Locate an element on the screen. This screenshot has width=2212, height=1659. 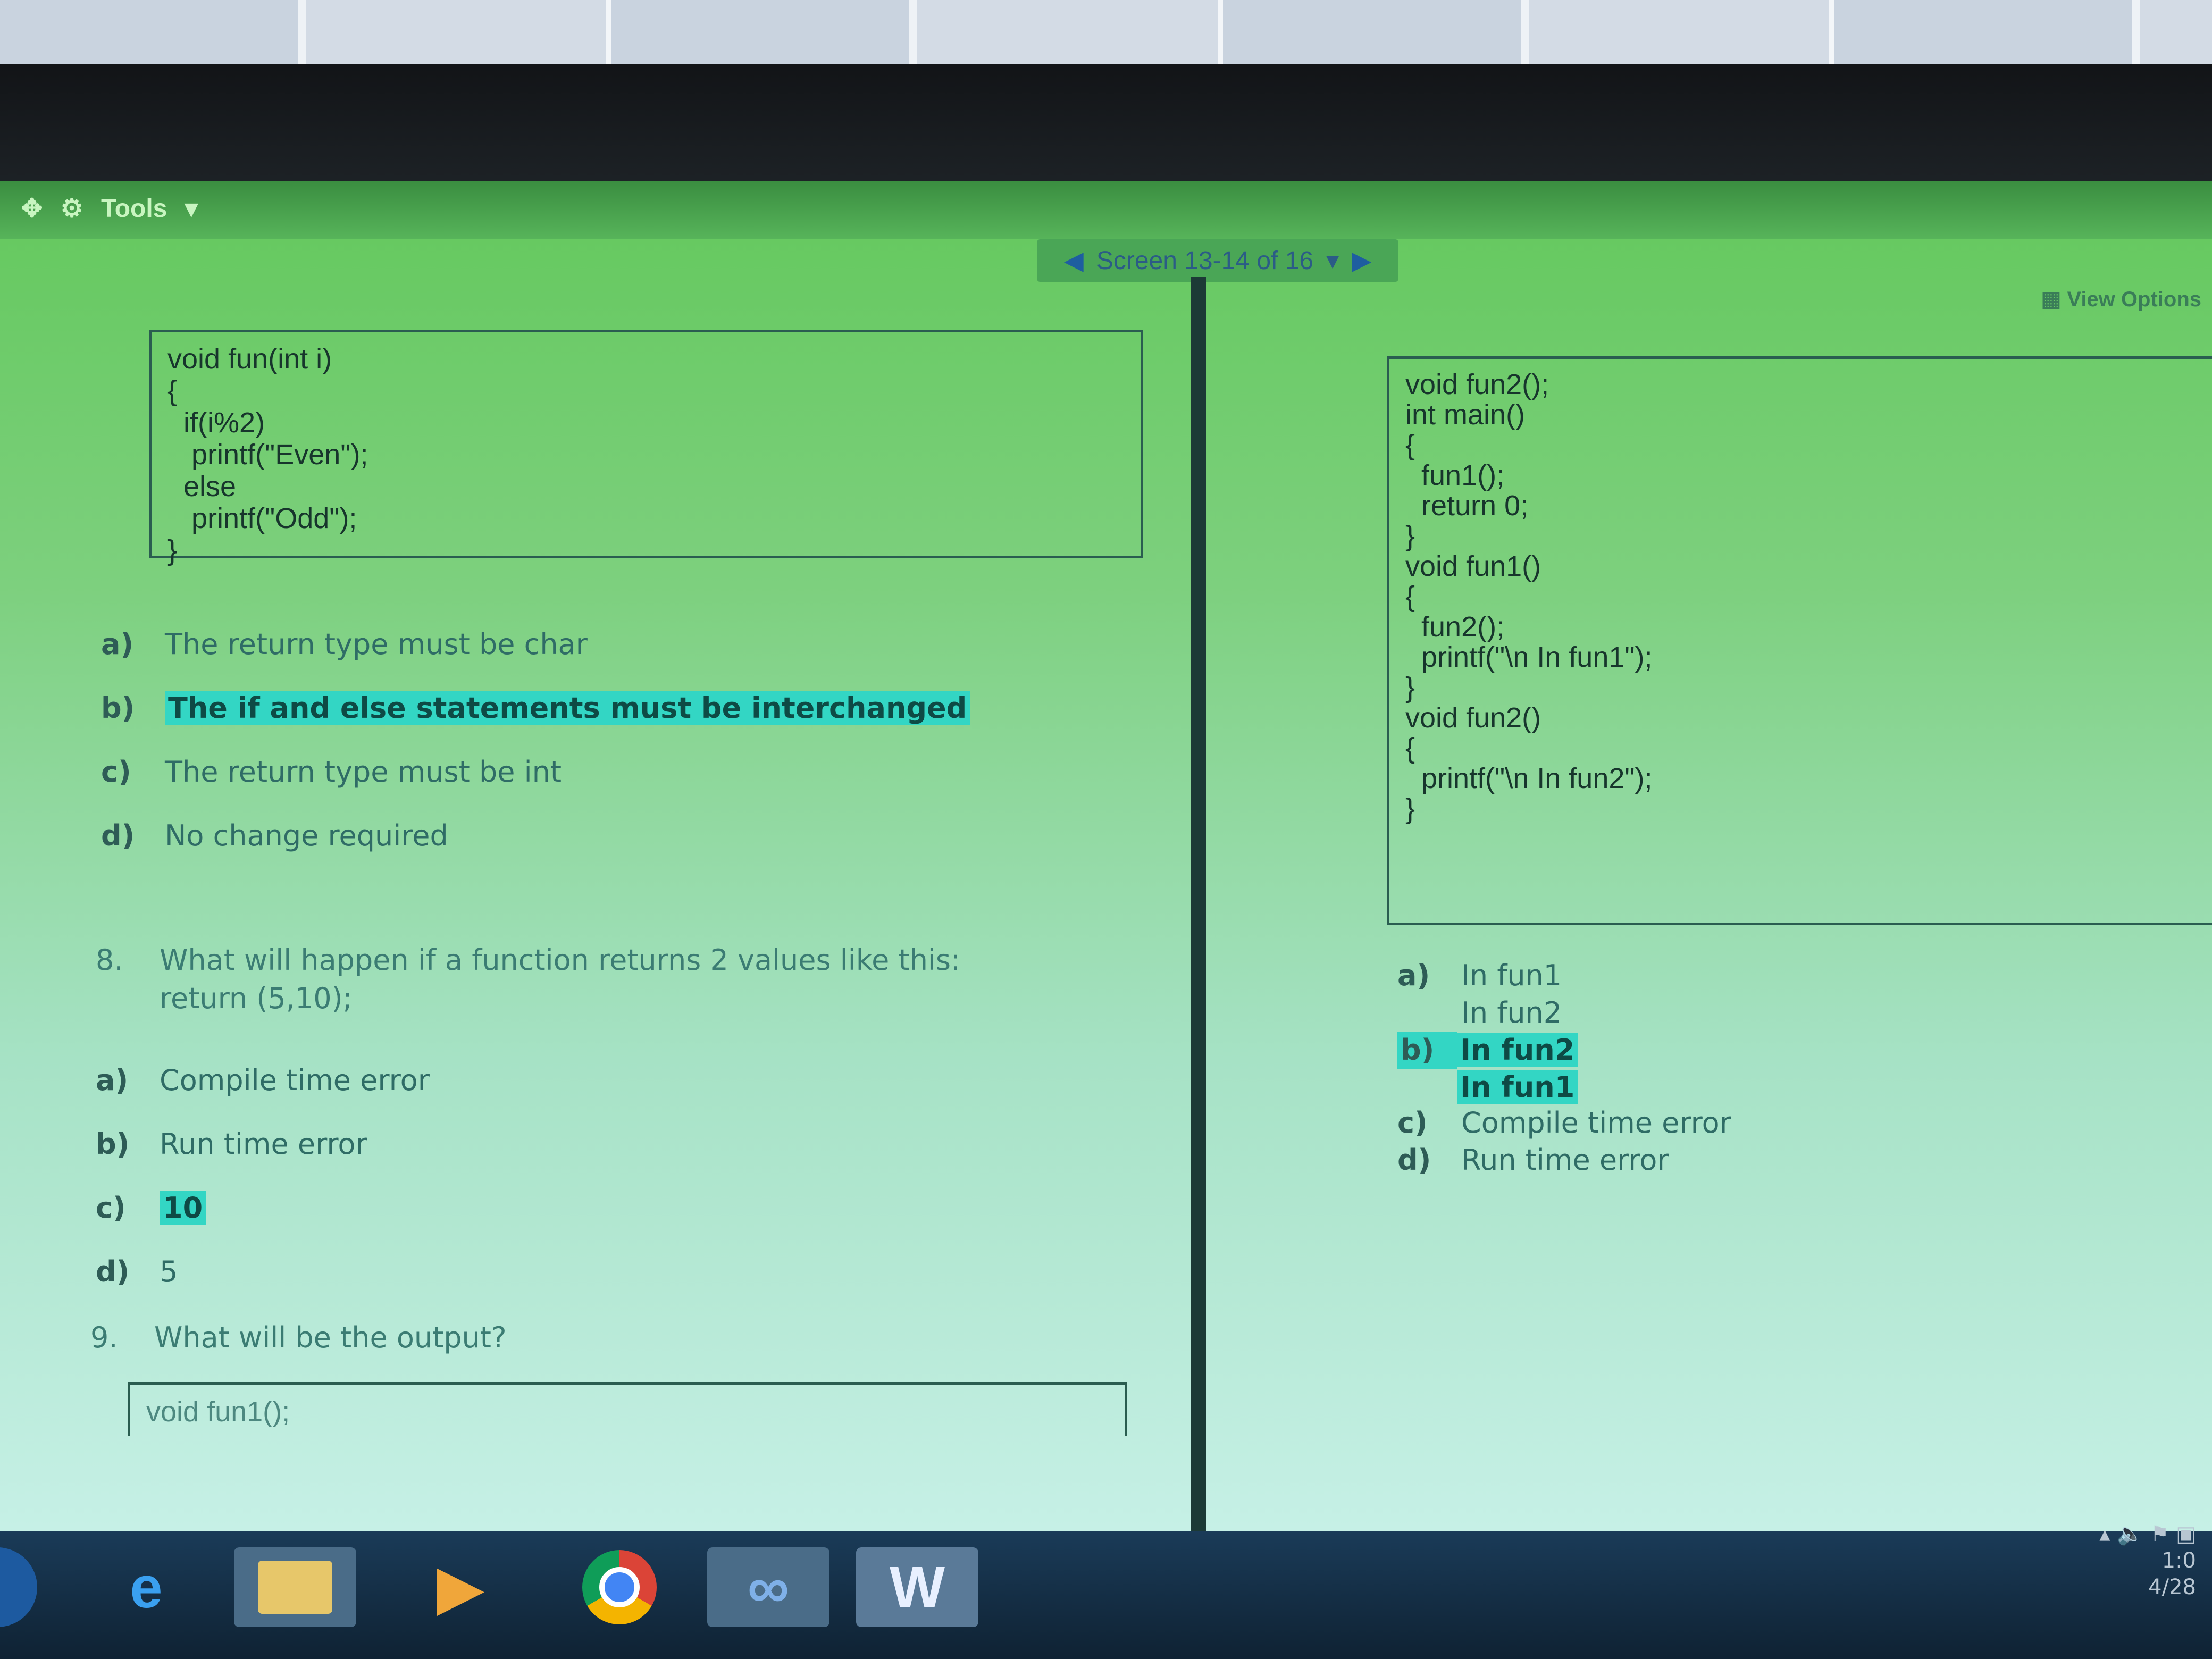
chrome-logo is located at coordinates (619, 1587).